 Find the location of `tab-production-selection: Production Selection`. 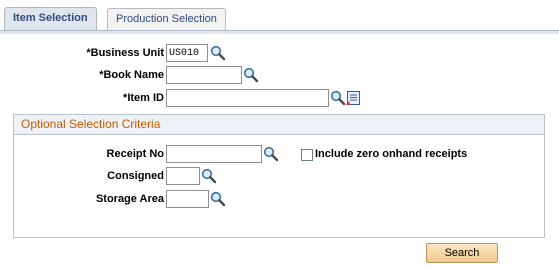

tab-production-selection: Production Selection is located at coordinates (166, 19).